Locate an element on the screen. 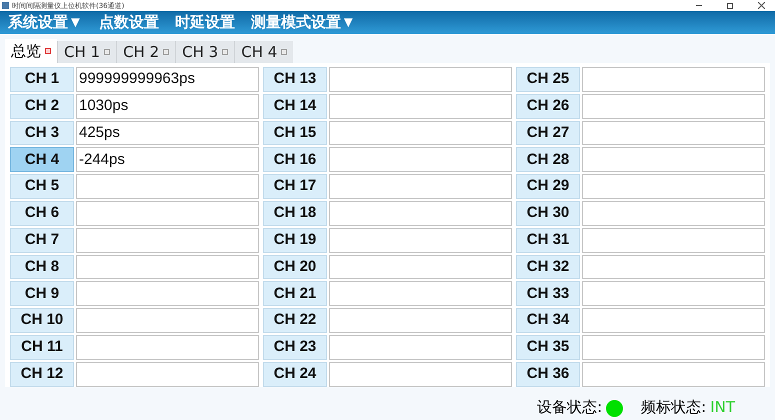  channel-button: CH 26 is located at coordinates (548, 106).